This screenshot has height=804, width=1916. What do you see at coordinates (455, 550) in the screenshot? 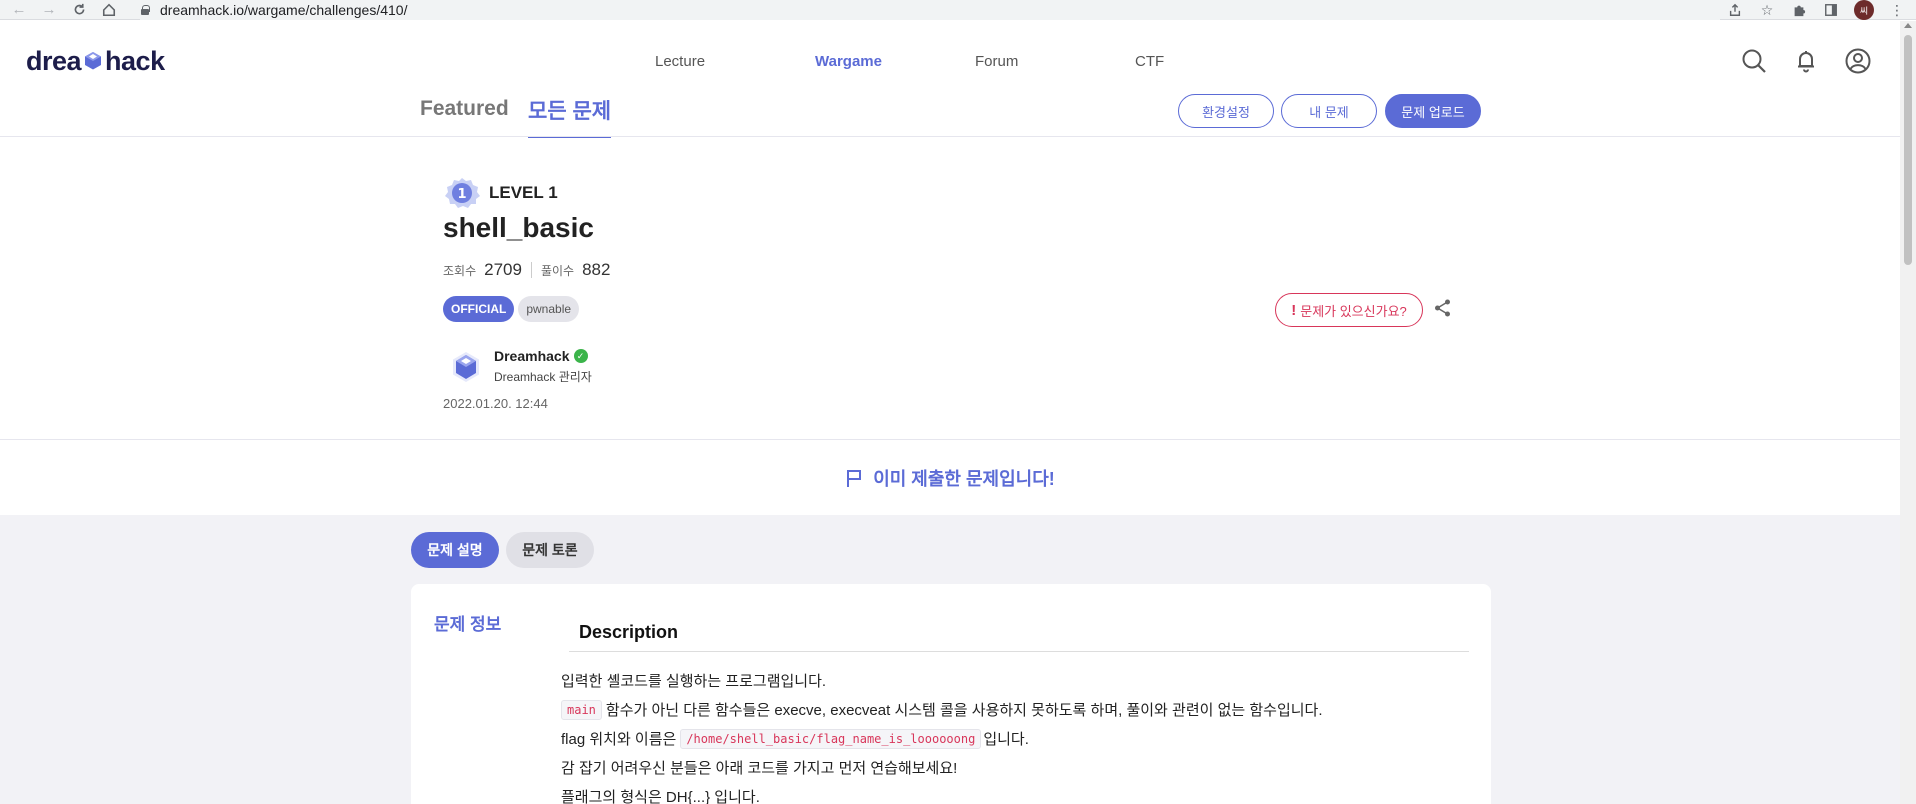
I see `tab-description: 문제 설명` at bounding box center [455, 550].